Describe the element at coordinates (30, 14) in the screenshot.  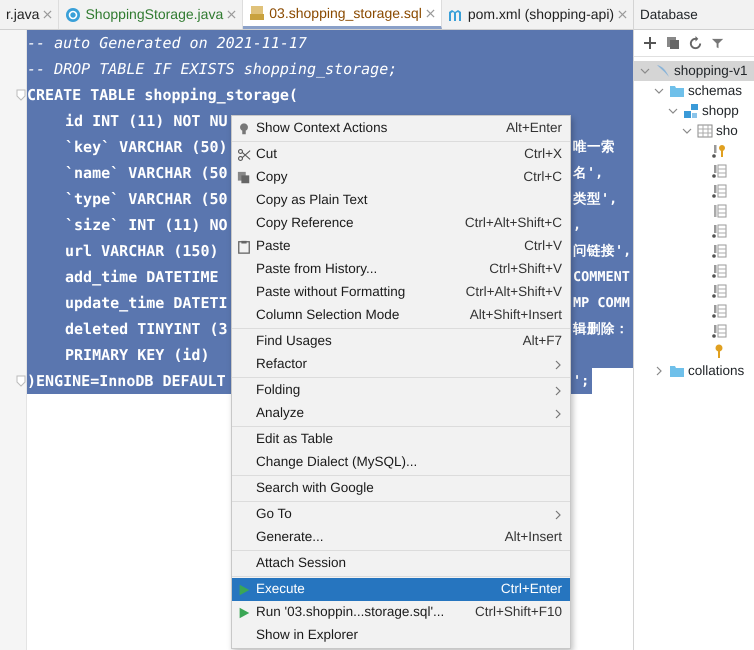
I see `file-tab: r.java` at that location.